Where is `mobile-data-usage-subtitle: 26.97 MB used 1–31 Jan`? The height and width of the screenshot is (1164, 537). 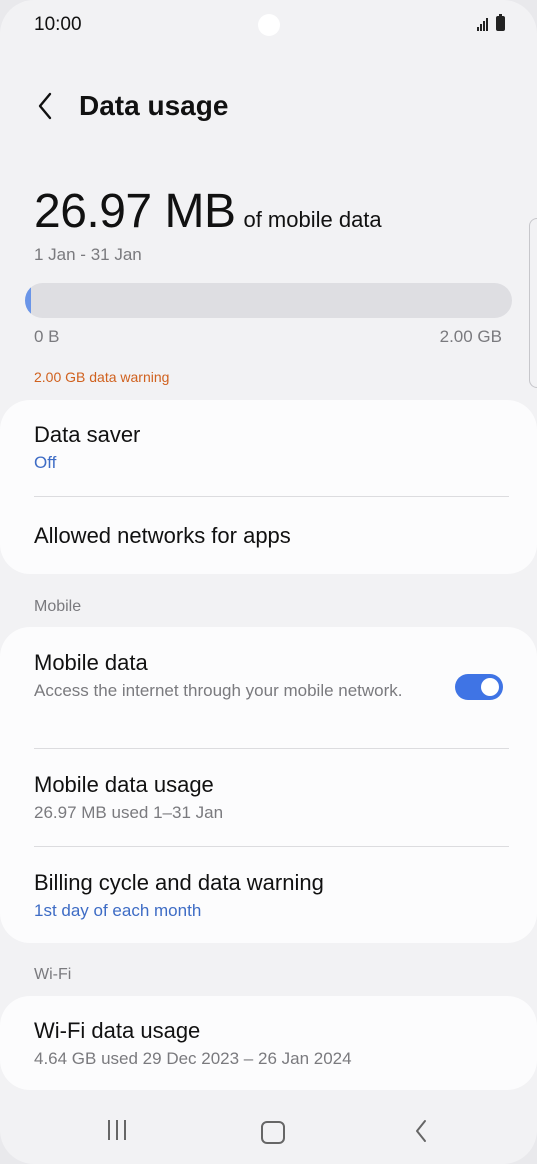
mobile-data-usage-subtitle: 26.97 MB used 1–31 Jan is located at coordinates (129, 812).